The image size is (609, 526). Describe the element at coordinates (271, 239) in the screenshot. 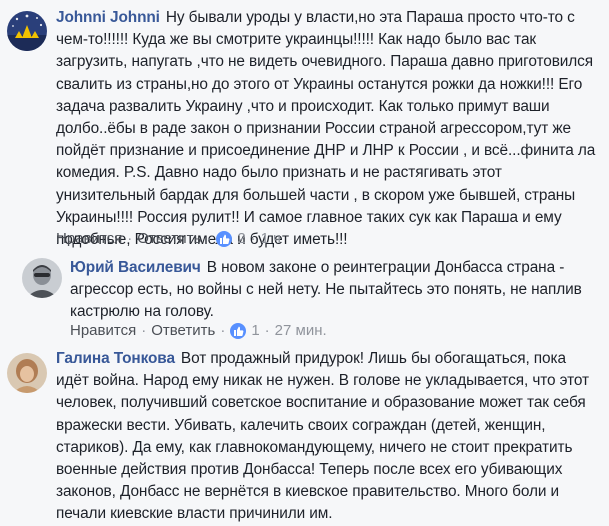

I see `comment-time: 1 ч` at that location.